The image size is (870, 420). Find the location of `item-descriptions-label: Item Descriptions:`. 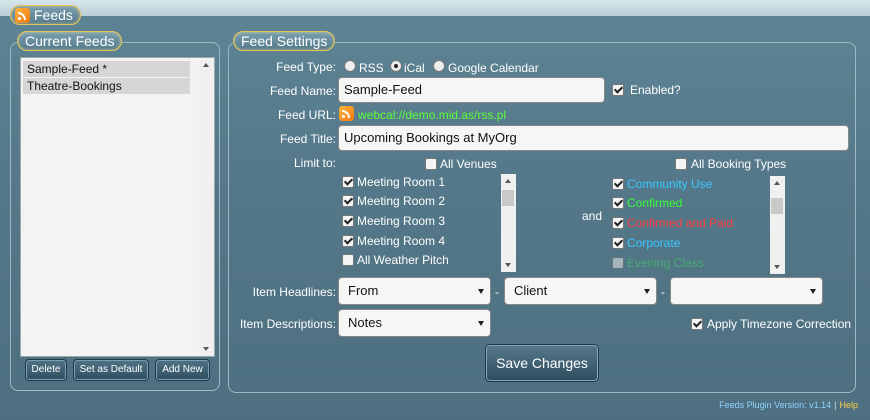

item-descriptions-label: Item Descriptions: is located at coordinates (287, 324).